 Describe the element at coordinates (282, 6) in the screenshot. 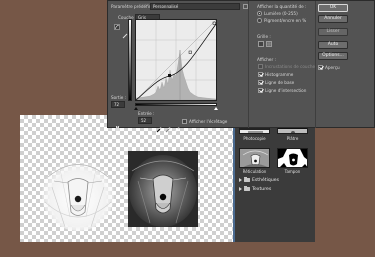

I see `display-amount-label: Afficher la quantité de :` at that location.